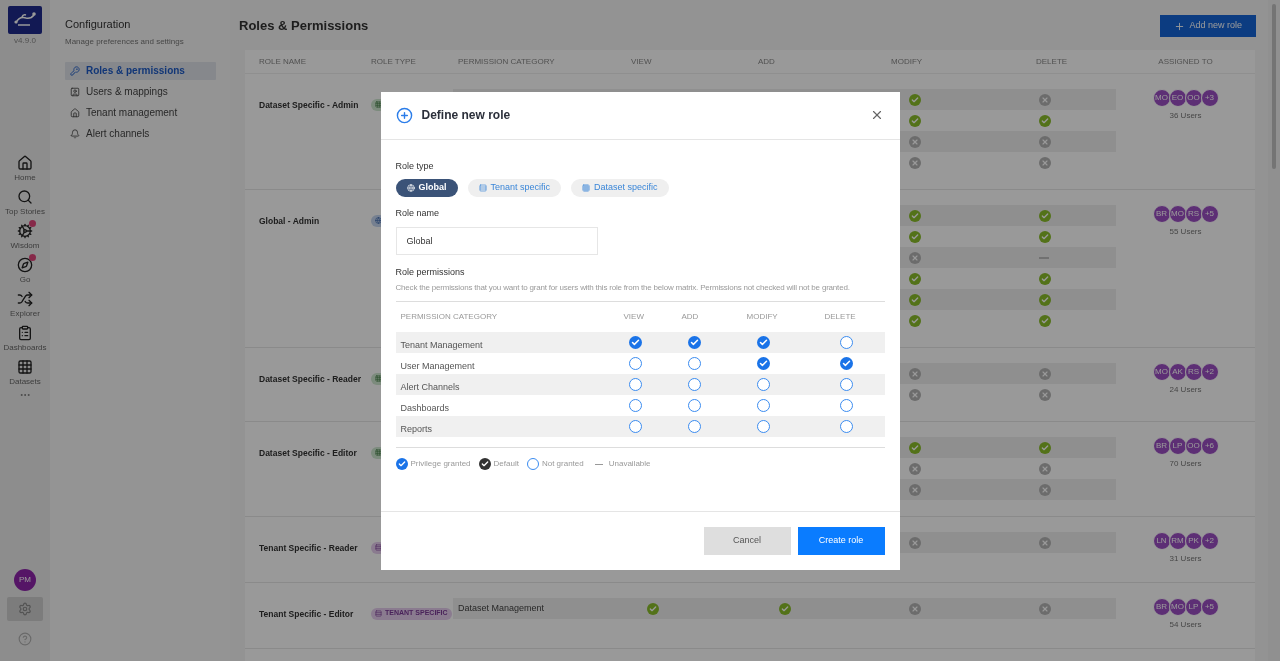 The width and height of the screenshot is (1280, 661). I want to click on legend-label: Privilege granted, so click(440, 464).